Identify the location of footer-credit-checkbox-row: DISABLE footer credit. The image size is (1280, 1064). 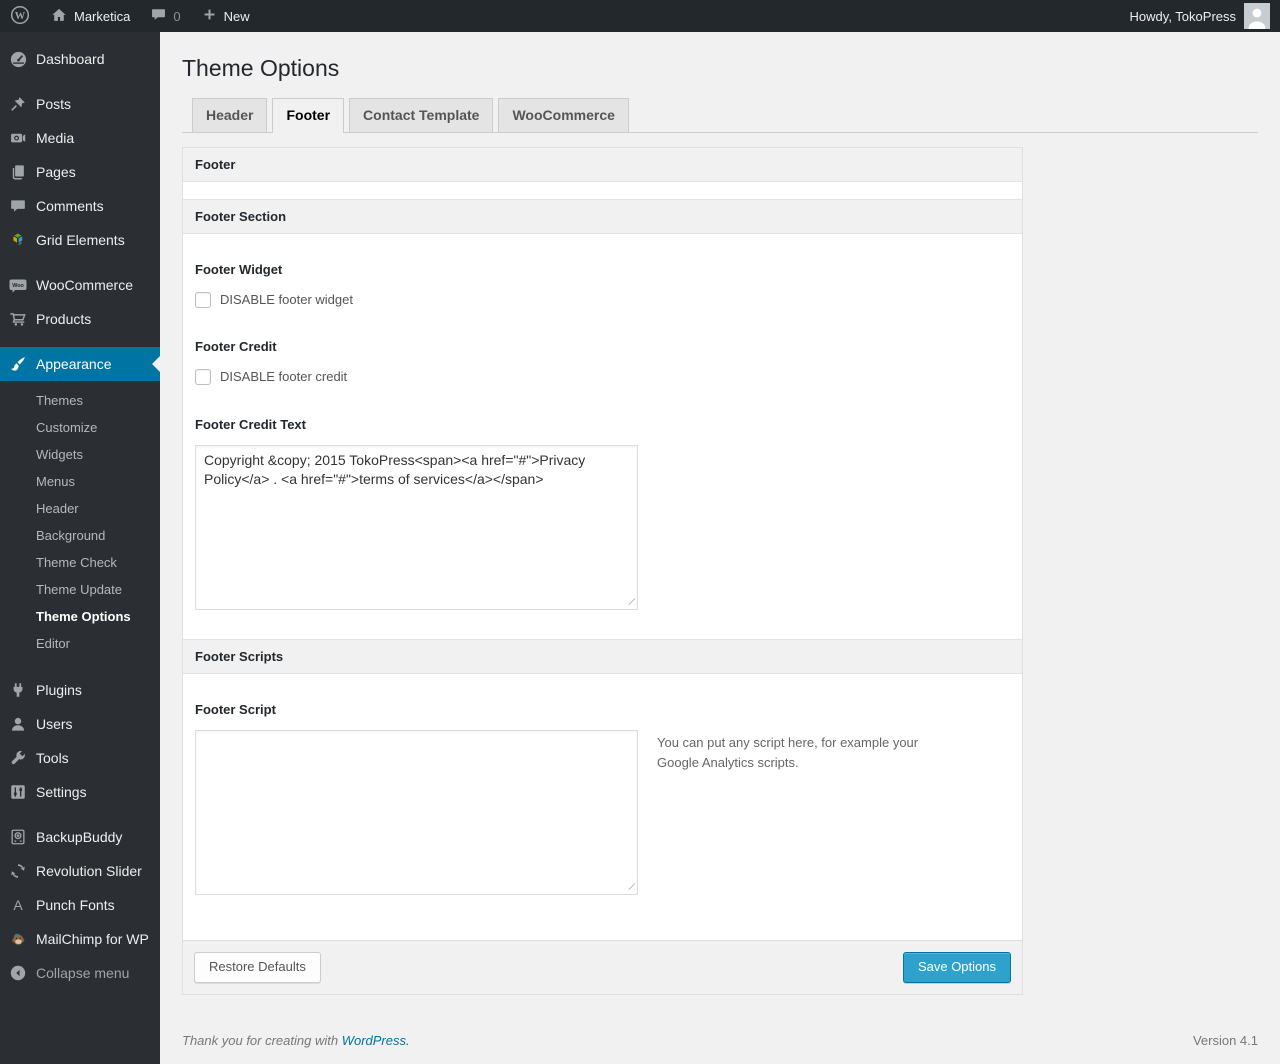
(602, 376).